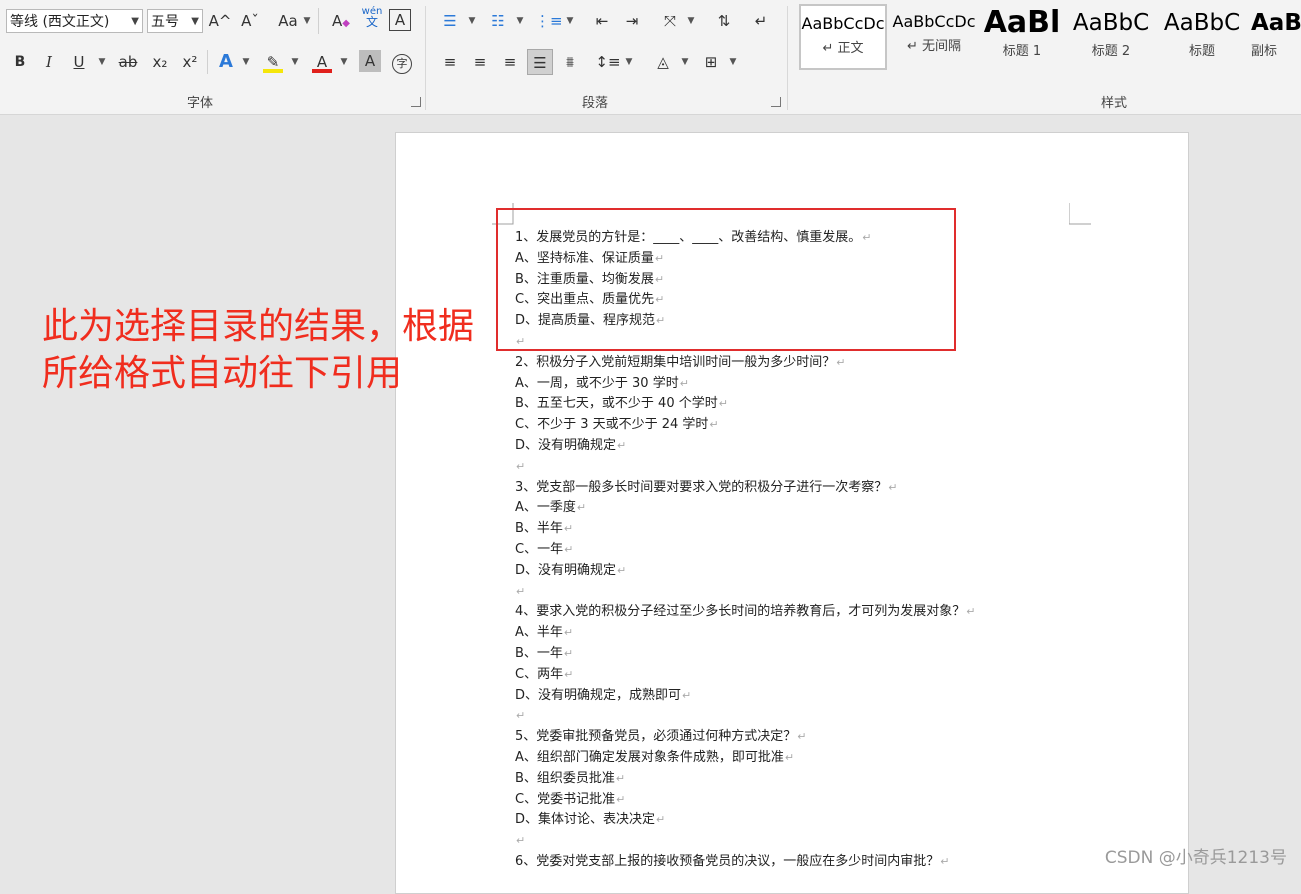  Describe the element at coordinates (160, 62) in the screenshot. I see `subscript-button: x₂` at that location.